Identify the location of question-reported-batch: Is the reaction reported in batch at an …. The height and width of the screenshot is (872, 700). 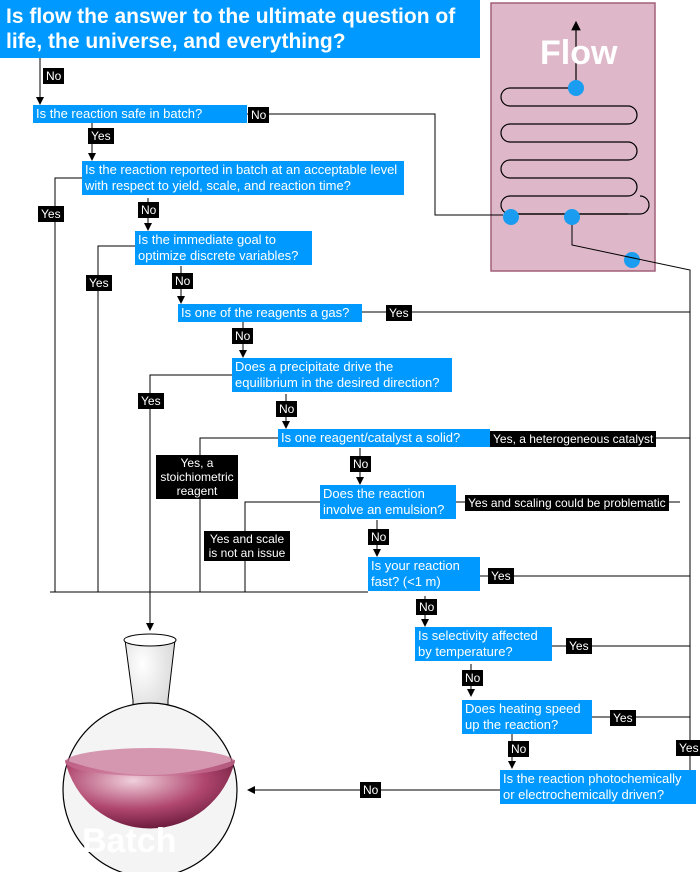
(243, 178).